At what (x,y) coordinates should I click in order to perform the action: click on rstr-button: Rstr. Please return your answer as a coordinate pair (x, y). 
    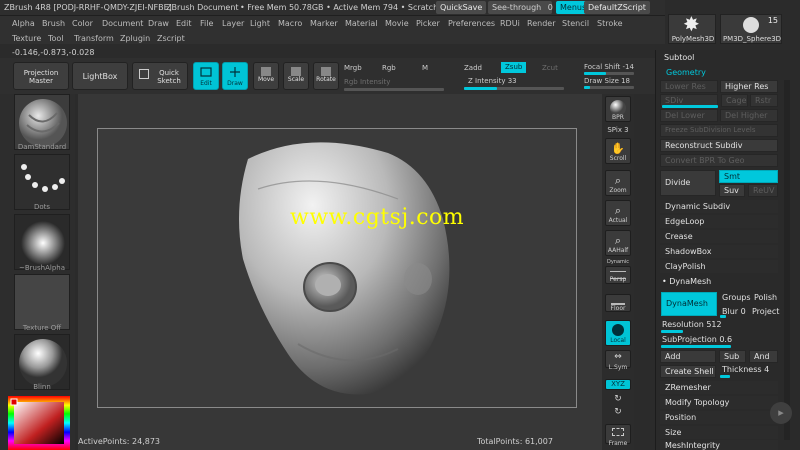
    Looking at the image, I should click on (764, 100).